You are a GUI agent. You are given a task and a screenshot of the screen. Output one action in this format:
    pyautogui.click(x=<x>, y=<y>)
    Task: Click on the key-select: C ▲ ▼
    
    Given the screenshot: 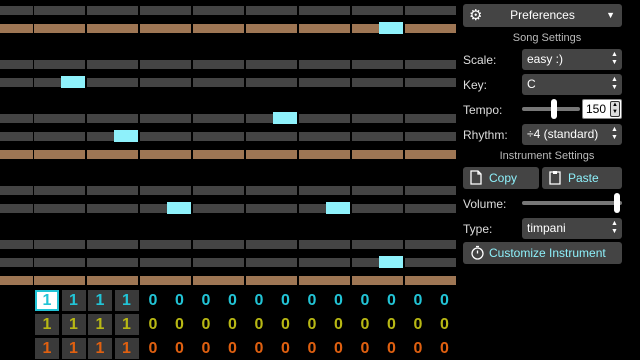 What is the action you would take?
    pyautogui.click(x=572, y=84)
    